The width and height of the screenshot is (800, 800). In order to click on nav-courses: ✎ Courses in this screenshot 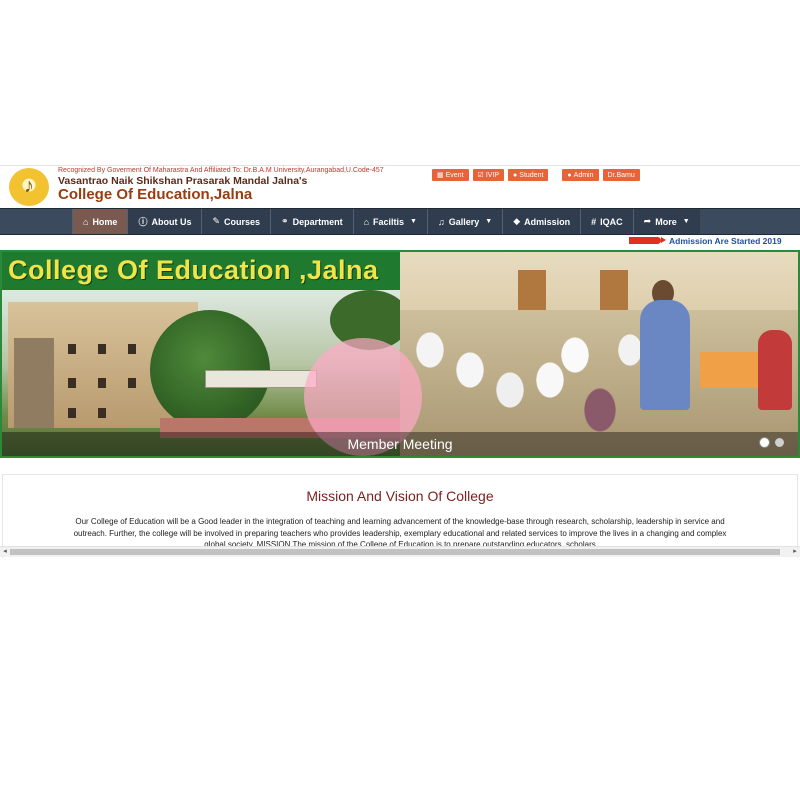, I will do `click(236, 221)`.